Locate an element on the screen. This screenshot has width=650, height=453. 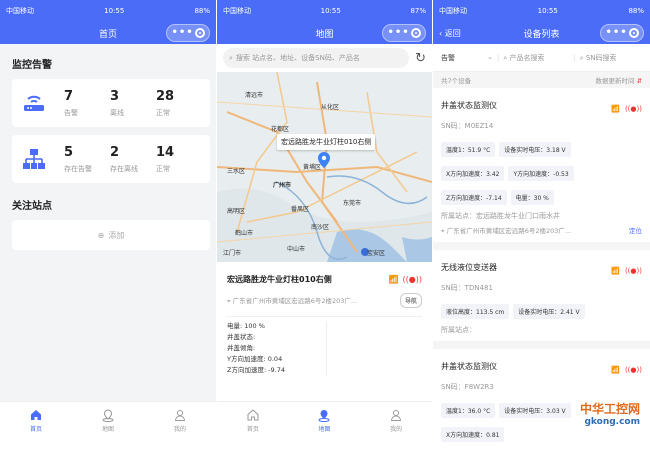
follow-section-title: 关注站点 is located at coordinates (32, 206).